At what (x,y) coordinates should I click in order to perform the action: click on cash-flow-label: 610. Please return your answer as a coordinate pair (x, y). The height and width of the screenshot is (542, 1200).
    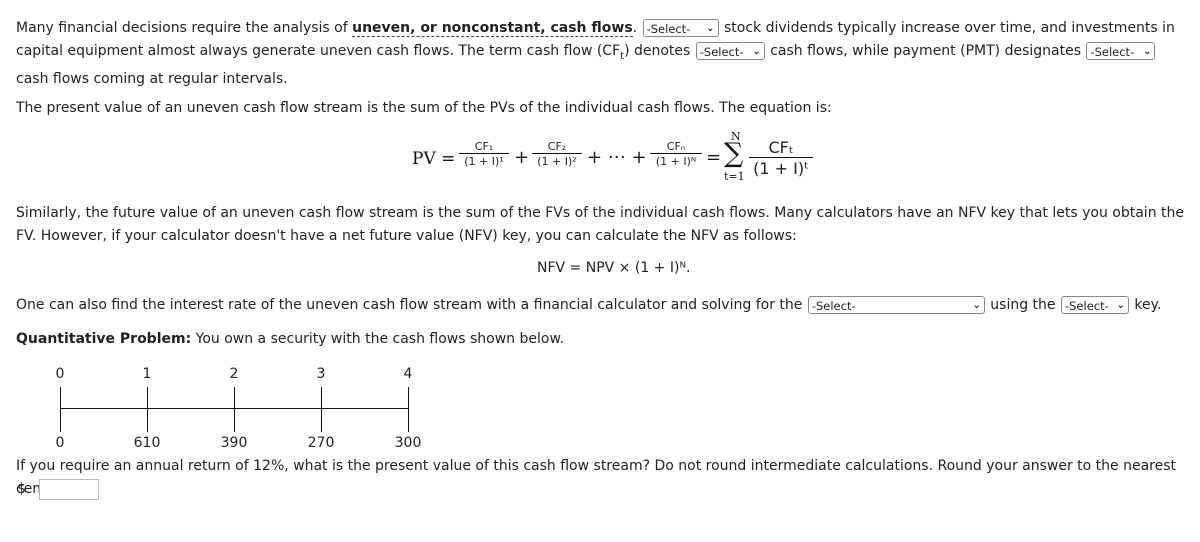
    Looking at the image, I should click on (147, 443).